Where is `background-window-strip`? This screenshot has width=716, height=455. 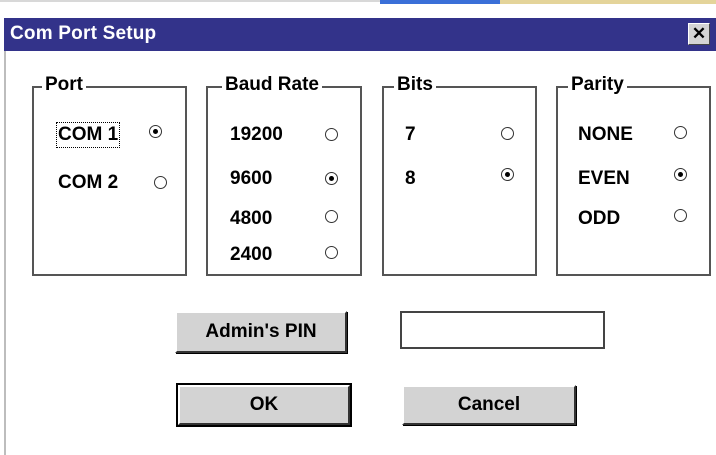
background-window-strip is located at coordinates (358, 9).